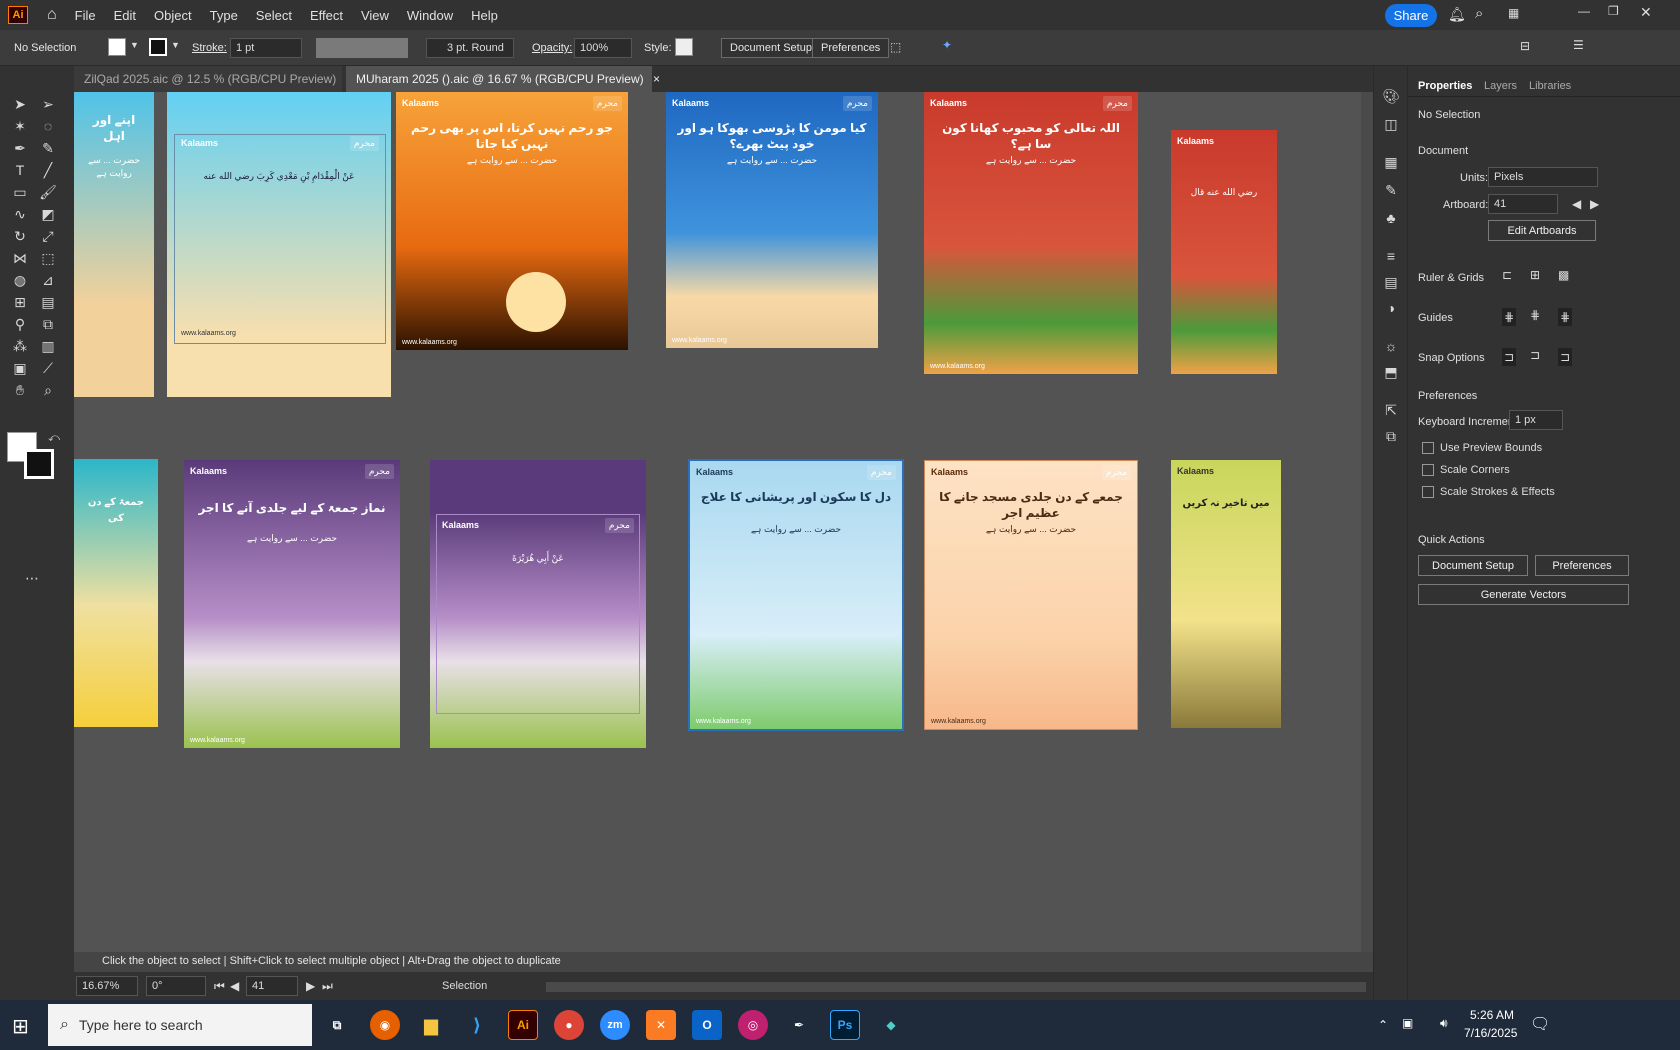 The image size is (1680, 1050). I want to click on outlook-icon: O, so click(707, 1025).